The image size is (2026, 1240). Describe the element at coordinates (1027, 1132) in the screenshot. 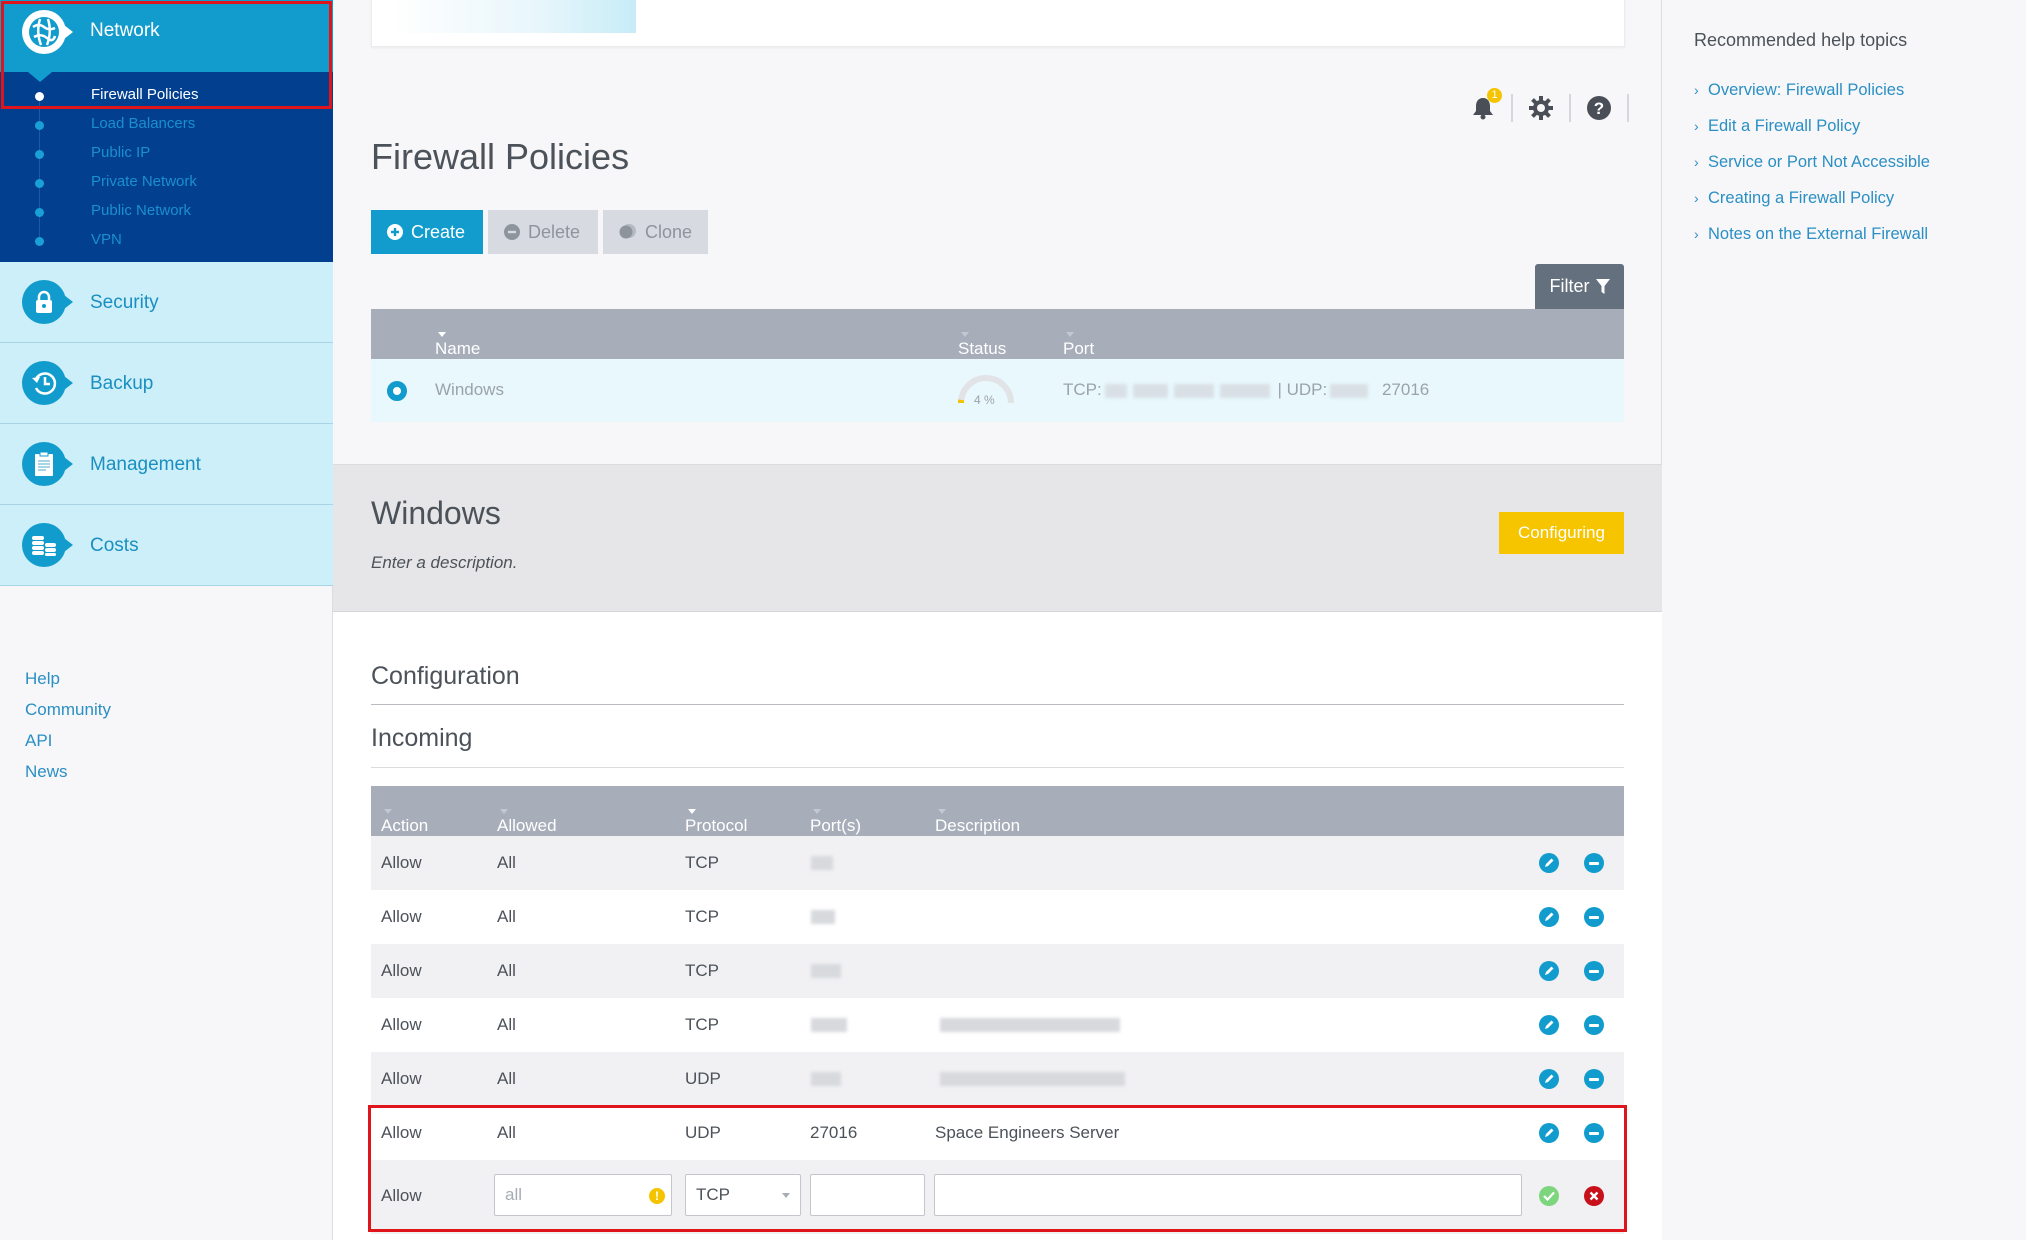

I see `rule-description: Space Engineers Server` at that location.